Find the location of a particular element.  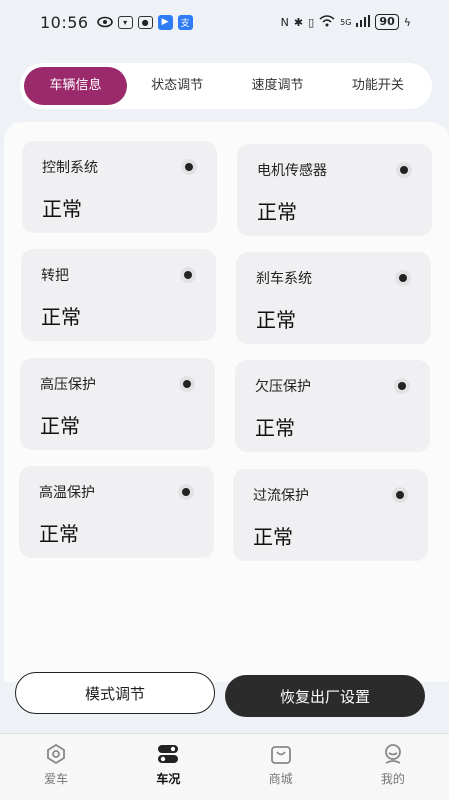

navigation-notification-icon: ▶ is located at coordinates (165, 22).